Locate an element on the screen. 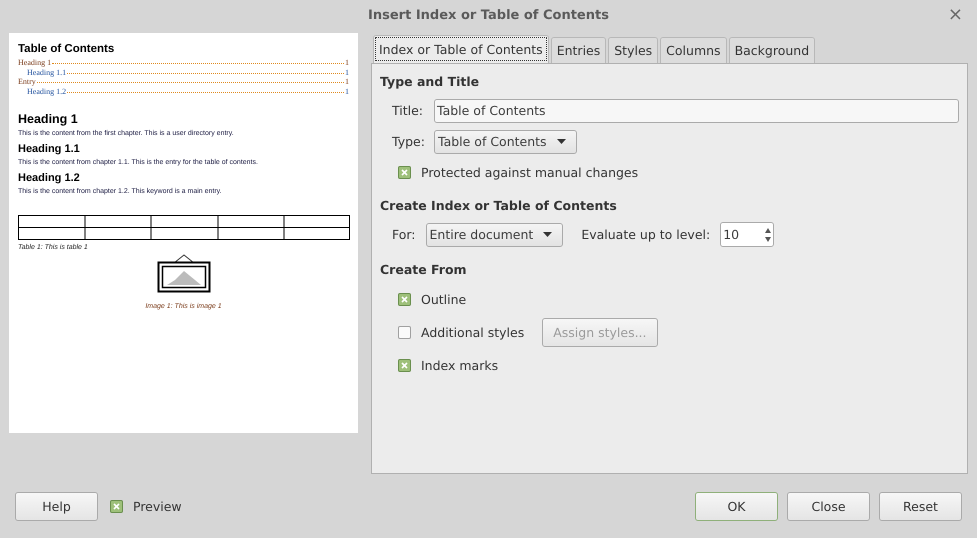 This screenshot has height=538, width=977. tab: Columns is located at coordinates (693, 50).